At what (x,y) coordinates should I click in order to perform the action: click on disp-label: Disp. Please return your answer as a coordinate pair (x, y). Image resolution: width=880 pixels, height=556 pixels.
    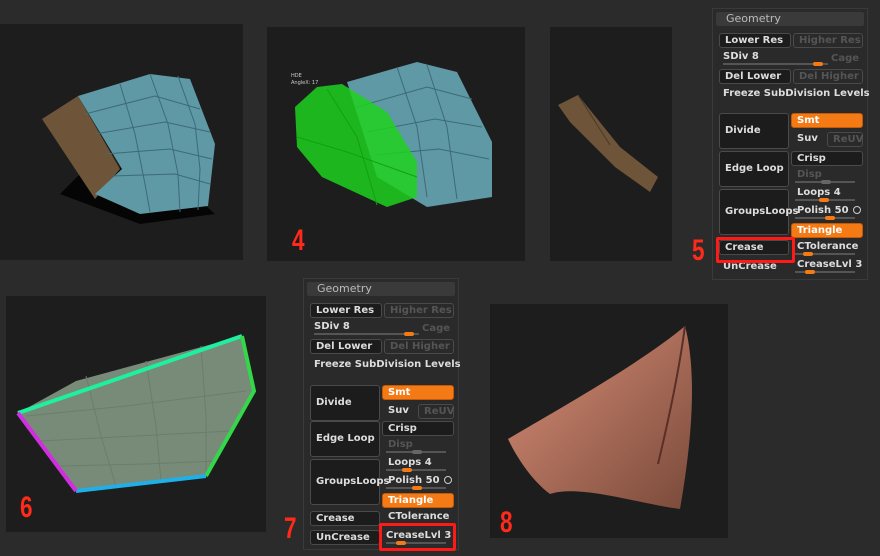
    Looking at the image, I should click on (809, 174).